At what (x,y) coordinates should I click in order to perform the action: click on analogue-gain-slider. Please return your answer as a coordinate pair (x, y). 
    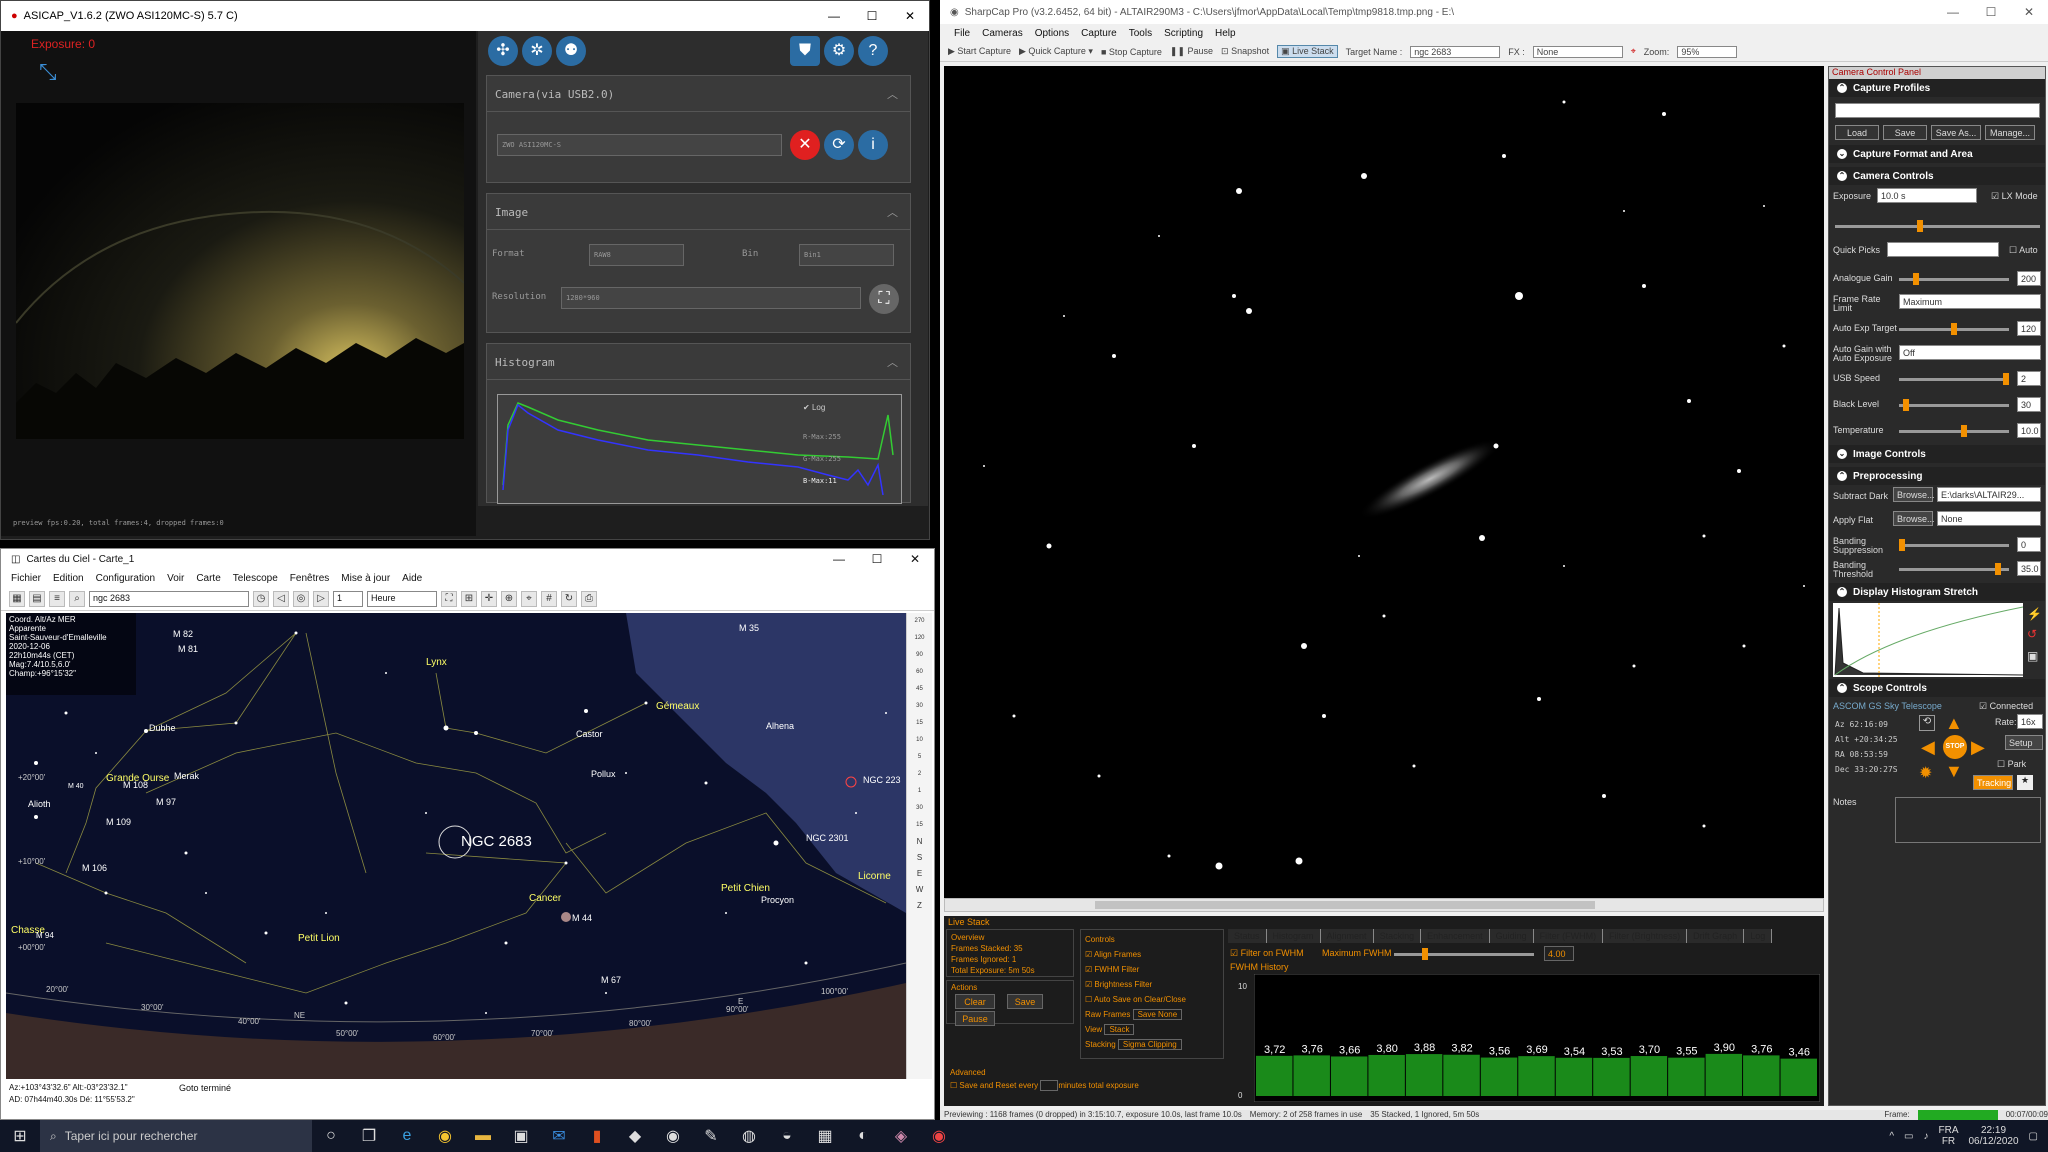
    Looking at the image, I should click on (1954, 279).